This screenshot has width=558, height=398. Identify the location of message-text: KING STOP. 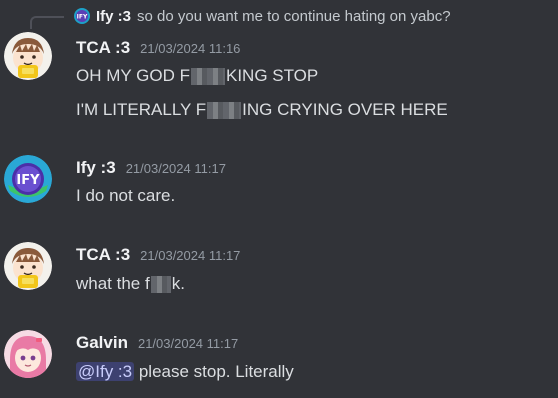
(272, 75).